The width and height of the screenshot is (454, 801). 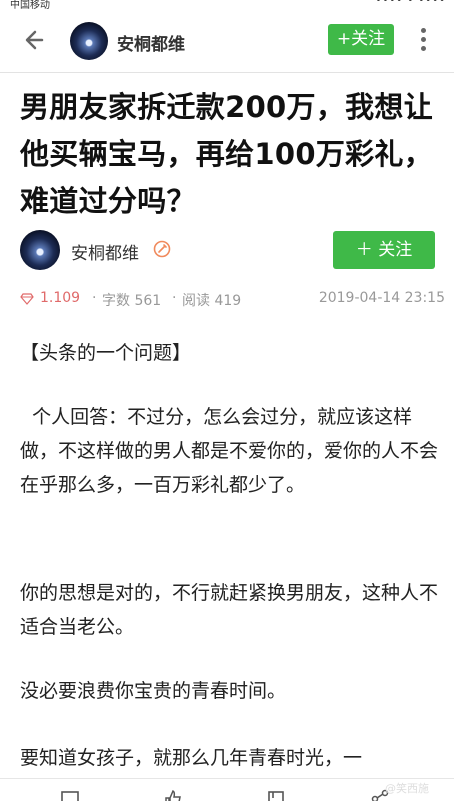 I want to click on word-count: 字数 561, so click(x=131, y=300).